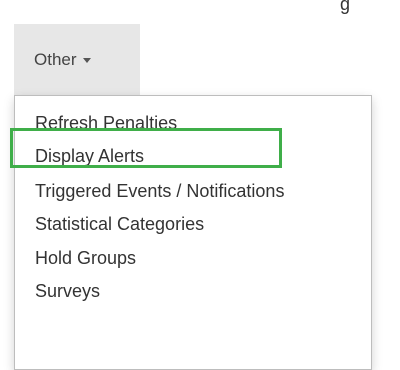 The height and width of the screenshot is (370, 400). What do you see at coordinates (55, 59) in the screenshot?
I see `other-button-label: Other` at bounding box center [55, 59].